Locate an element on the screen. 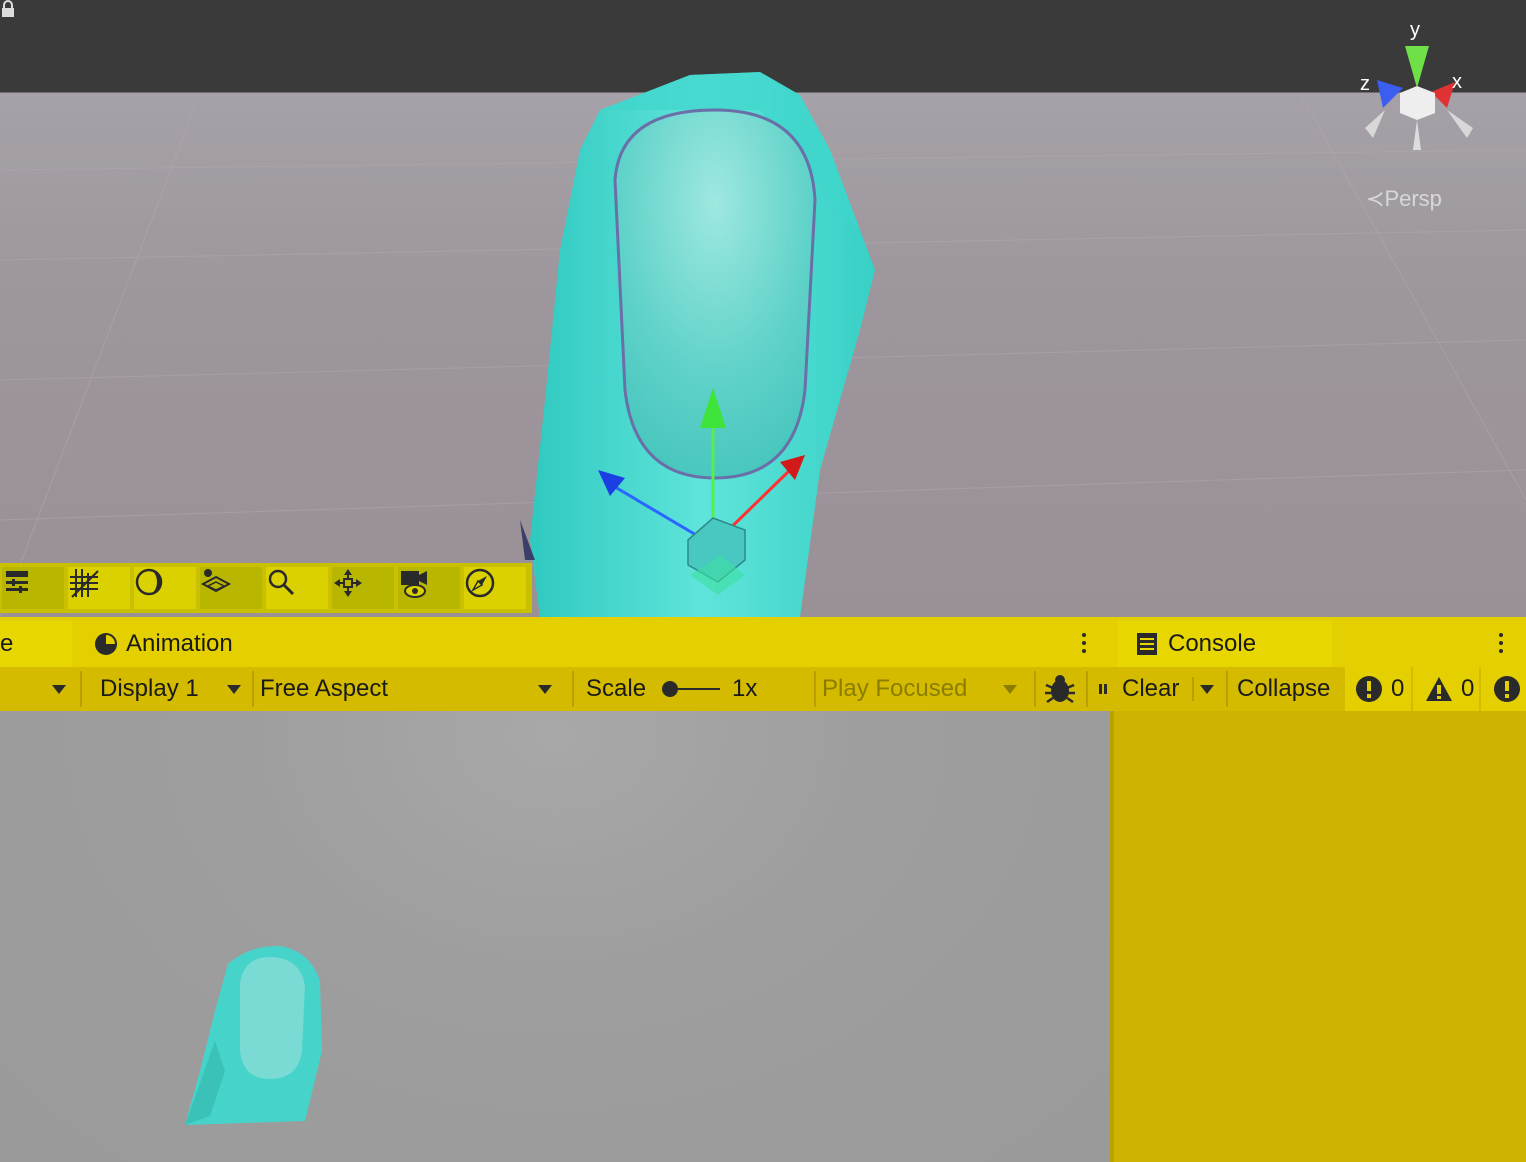 The height and width of the screenshot is (1162, 1526). info-filter-toggle is located at coordinates (1503, 689).